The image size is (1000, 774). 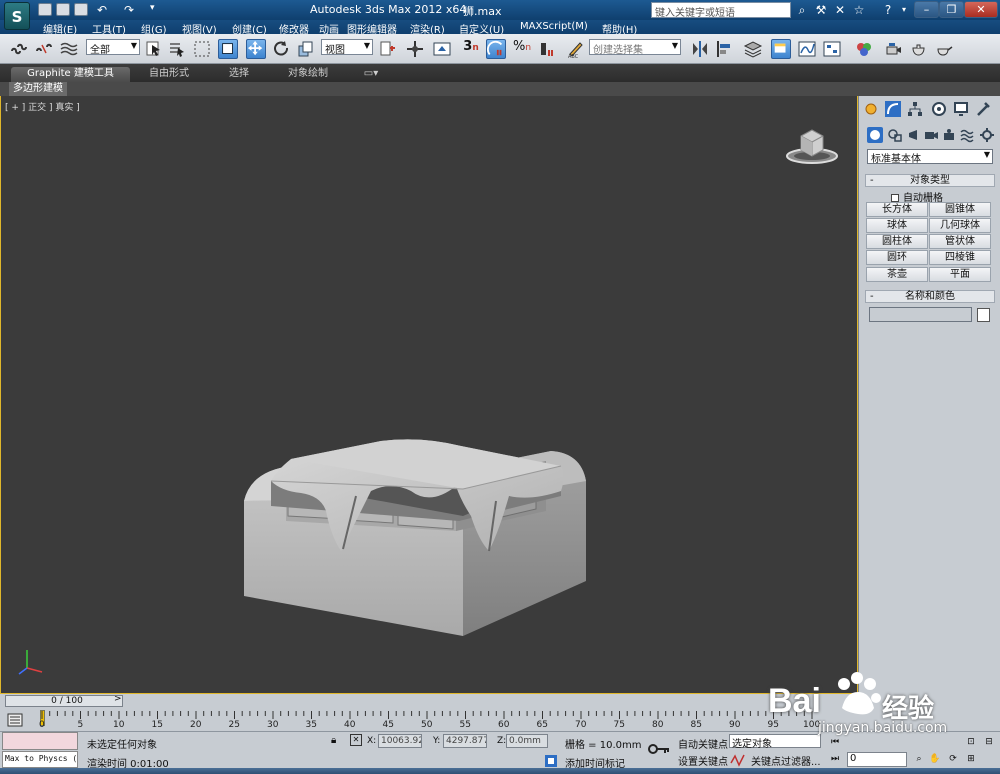 I want to click on quick-access-dropdown-icon: ▾, so click(x=152, y=8).